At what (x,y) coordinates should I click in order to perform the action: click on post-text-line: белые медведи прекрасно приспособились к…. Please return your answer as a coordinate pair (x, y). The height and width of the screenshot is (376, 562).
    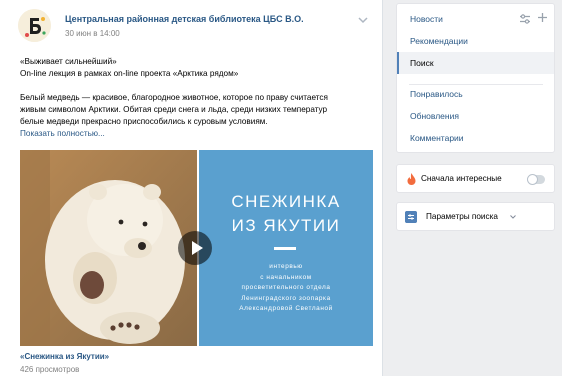
    Looking at the image, I should click on (144, 121).